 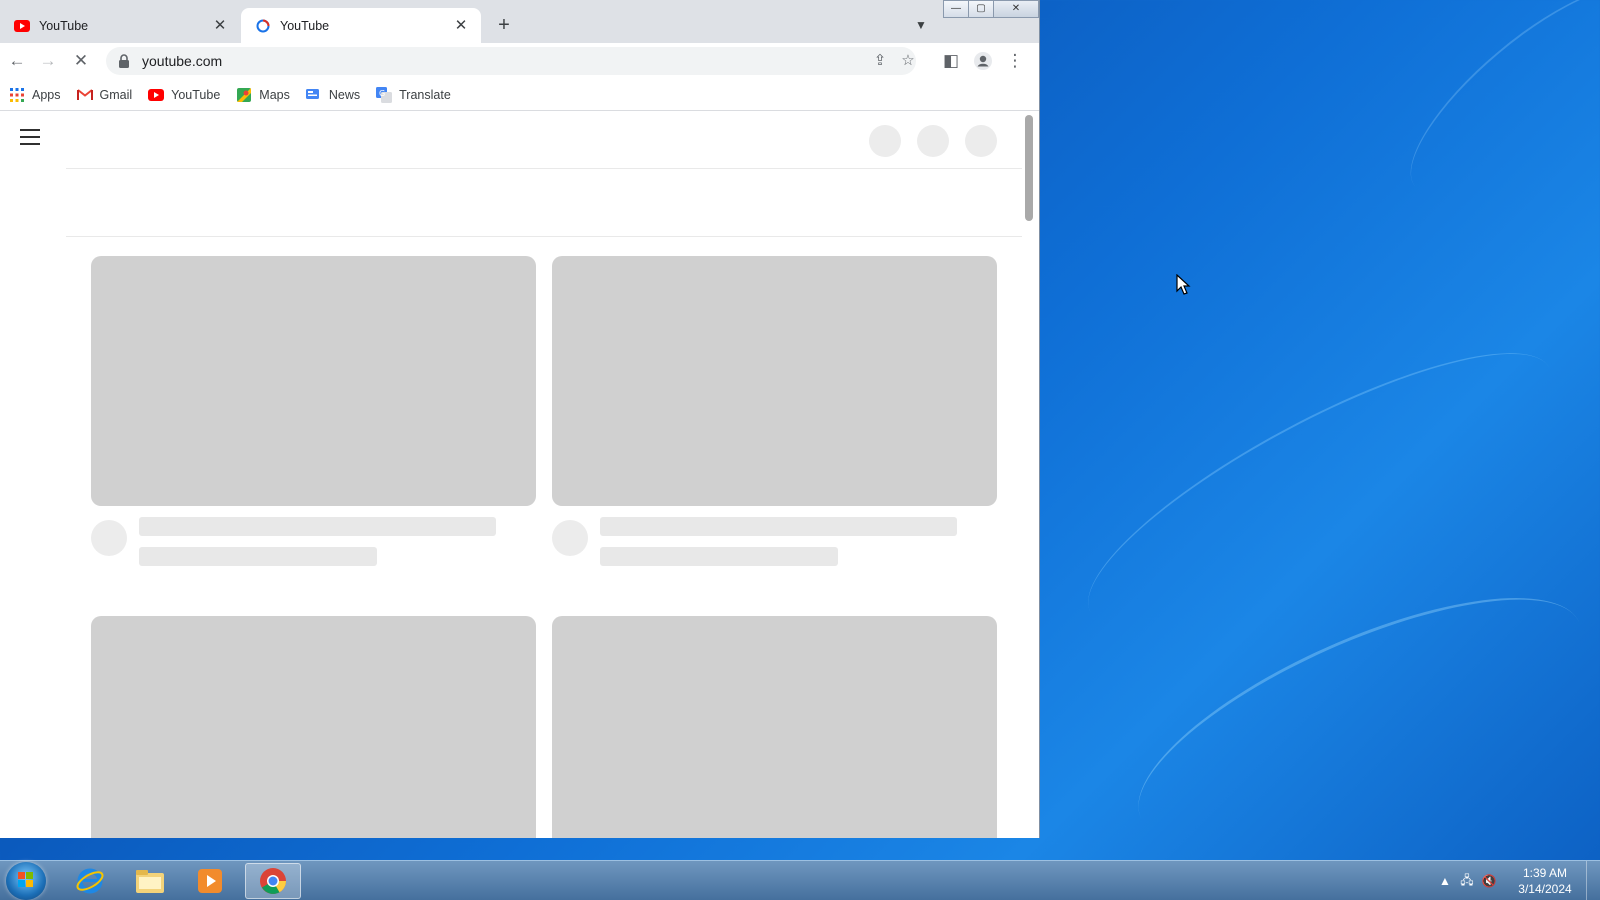 I want to click on show-hidden-icons-icon: ▲, so click(x=1445, y=881).